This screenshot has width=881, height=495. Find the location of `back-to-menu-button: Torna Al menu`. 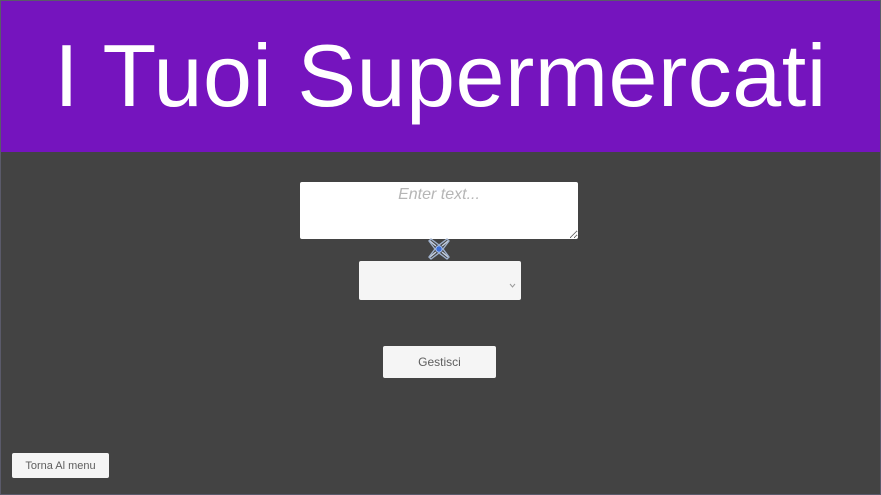

back-to-menu-button: Torna Al menu is located at coordinates (60, 465).